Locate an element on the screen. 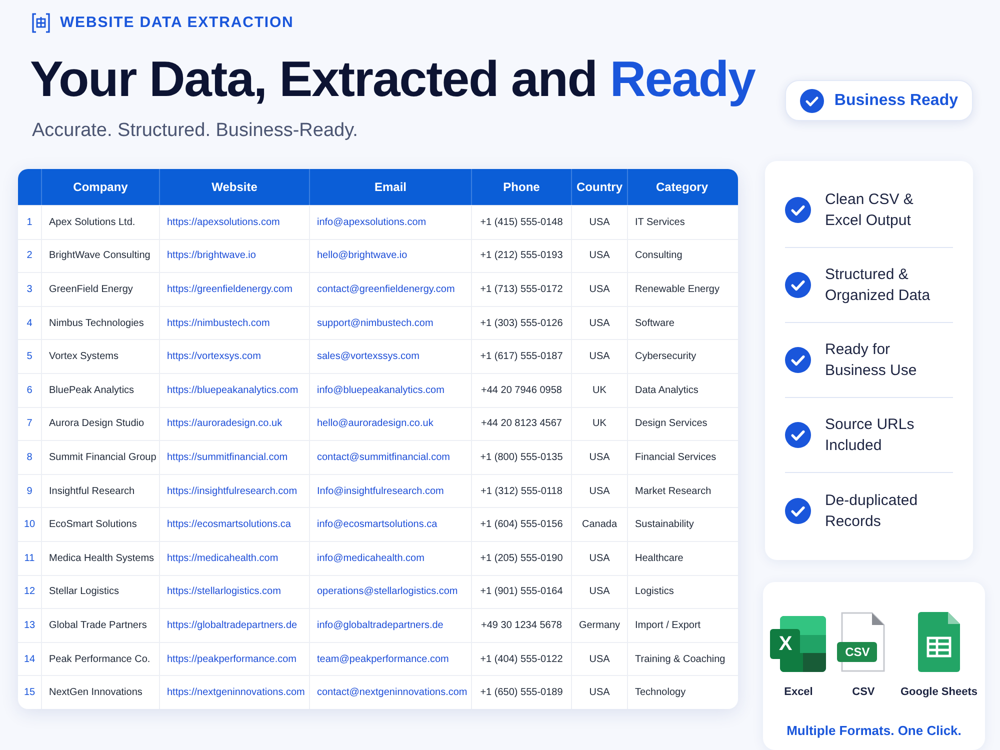 This screenshot has width=1000, height=750. website-link: https://summitfinancial.com is located at coordinates (235, 457).